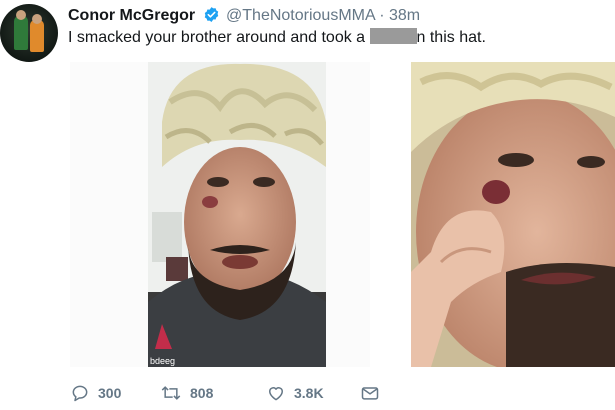 The width and height of the screenshot is (615, 410). What do you see at coordinates (162, 361) in the screenshot?
I see `photo-watermark: bdeeg` at bounding box center [162, 361].